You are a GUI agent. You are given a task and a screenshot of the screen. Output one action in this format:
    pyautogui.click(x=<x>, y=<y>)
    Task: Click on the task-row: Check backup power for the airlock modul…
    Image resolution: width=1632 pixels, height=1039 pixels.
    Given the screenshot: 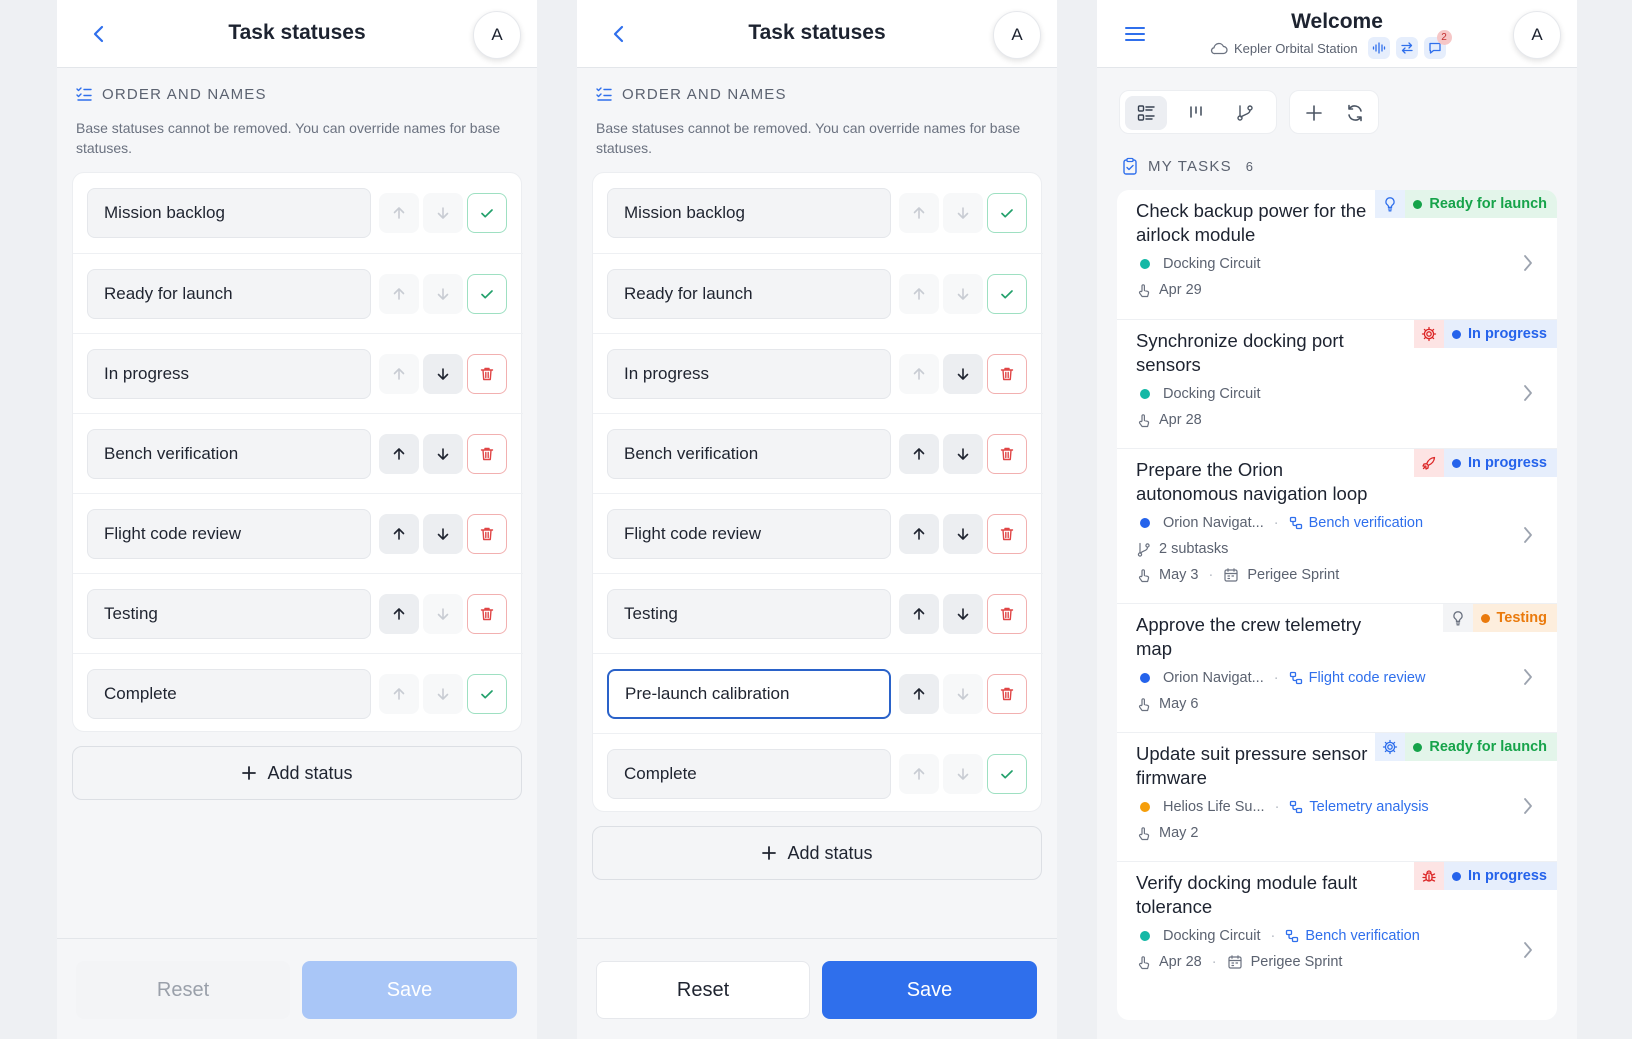 What is the action you would take?
    pyautogui.click(x=1337, y=254)
    